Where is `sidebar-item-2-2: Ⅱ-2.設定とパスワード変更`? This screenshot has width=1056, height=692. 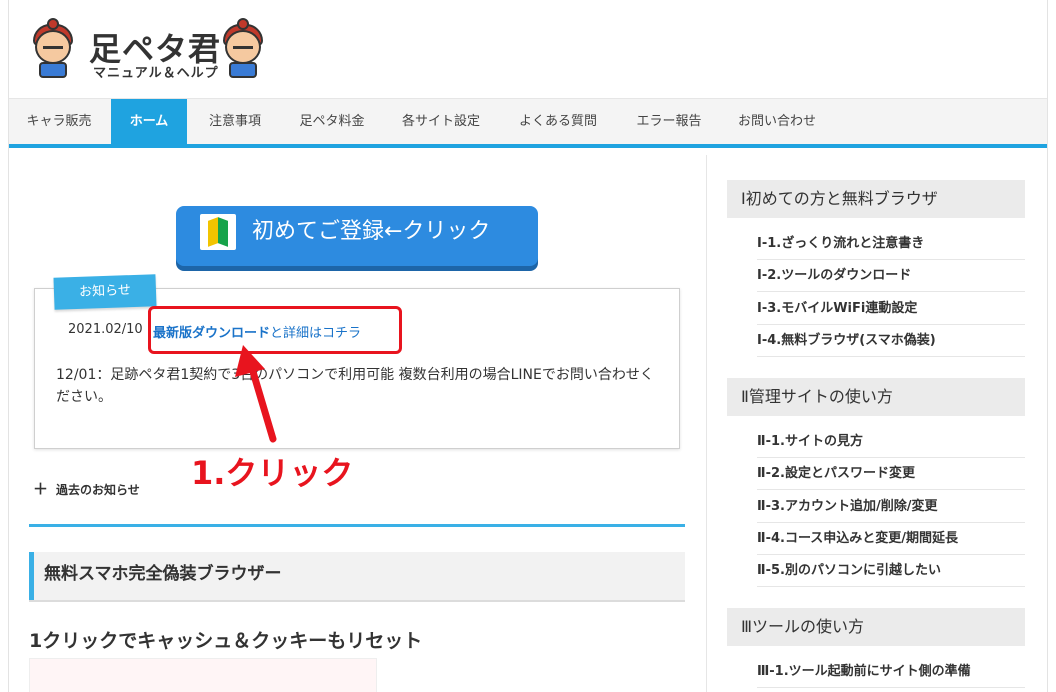
sidebar-item-2-2: Ⅱ-2.設定とパスワード変更 is located at coordinates (891, 474).